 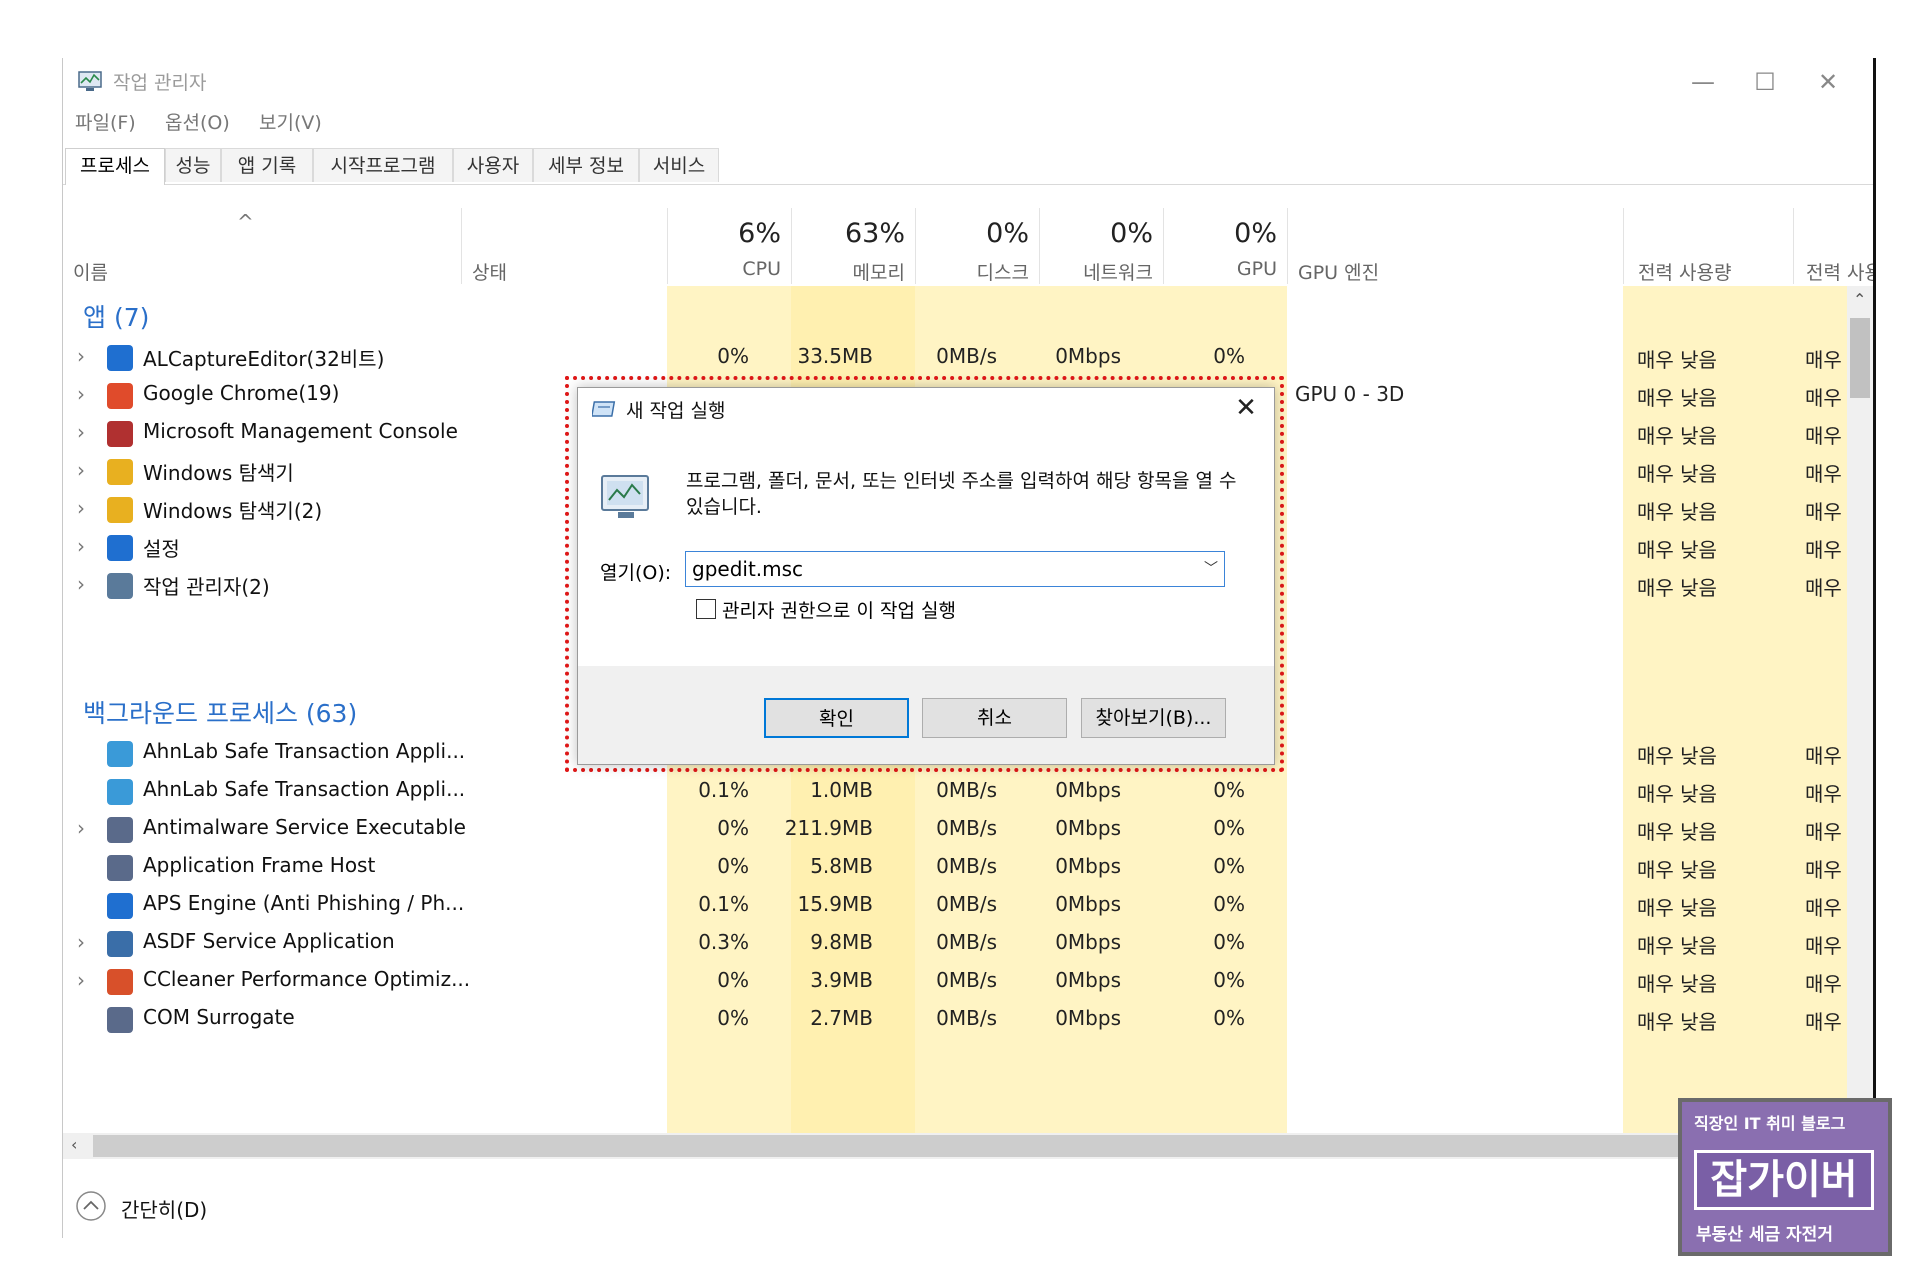 I want to click on gpu-label: GPU, so click(x=1256, y=269).